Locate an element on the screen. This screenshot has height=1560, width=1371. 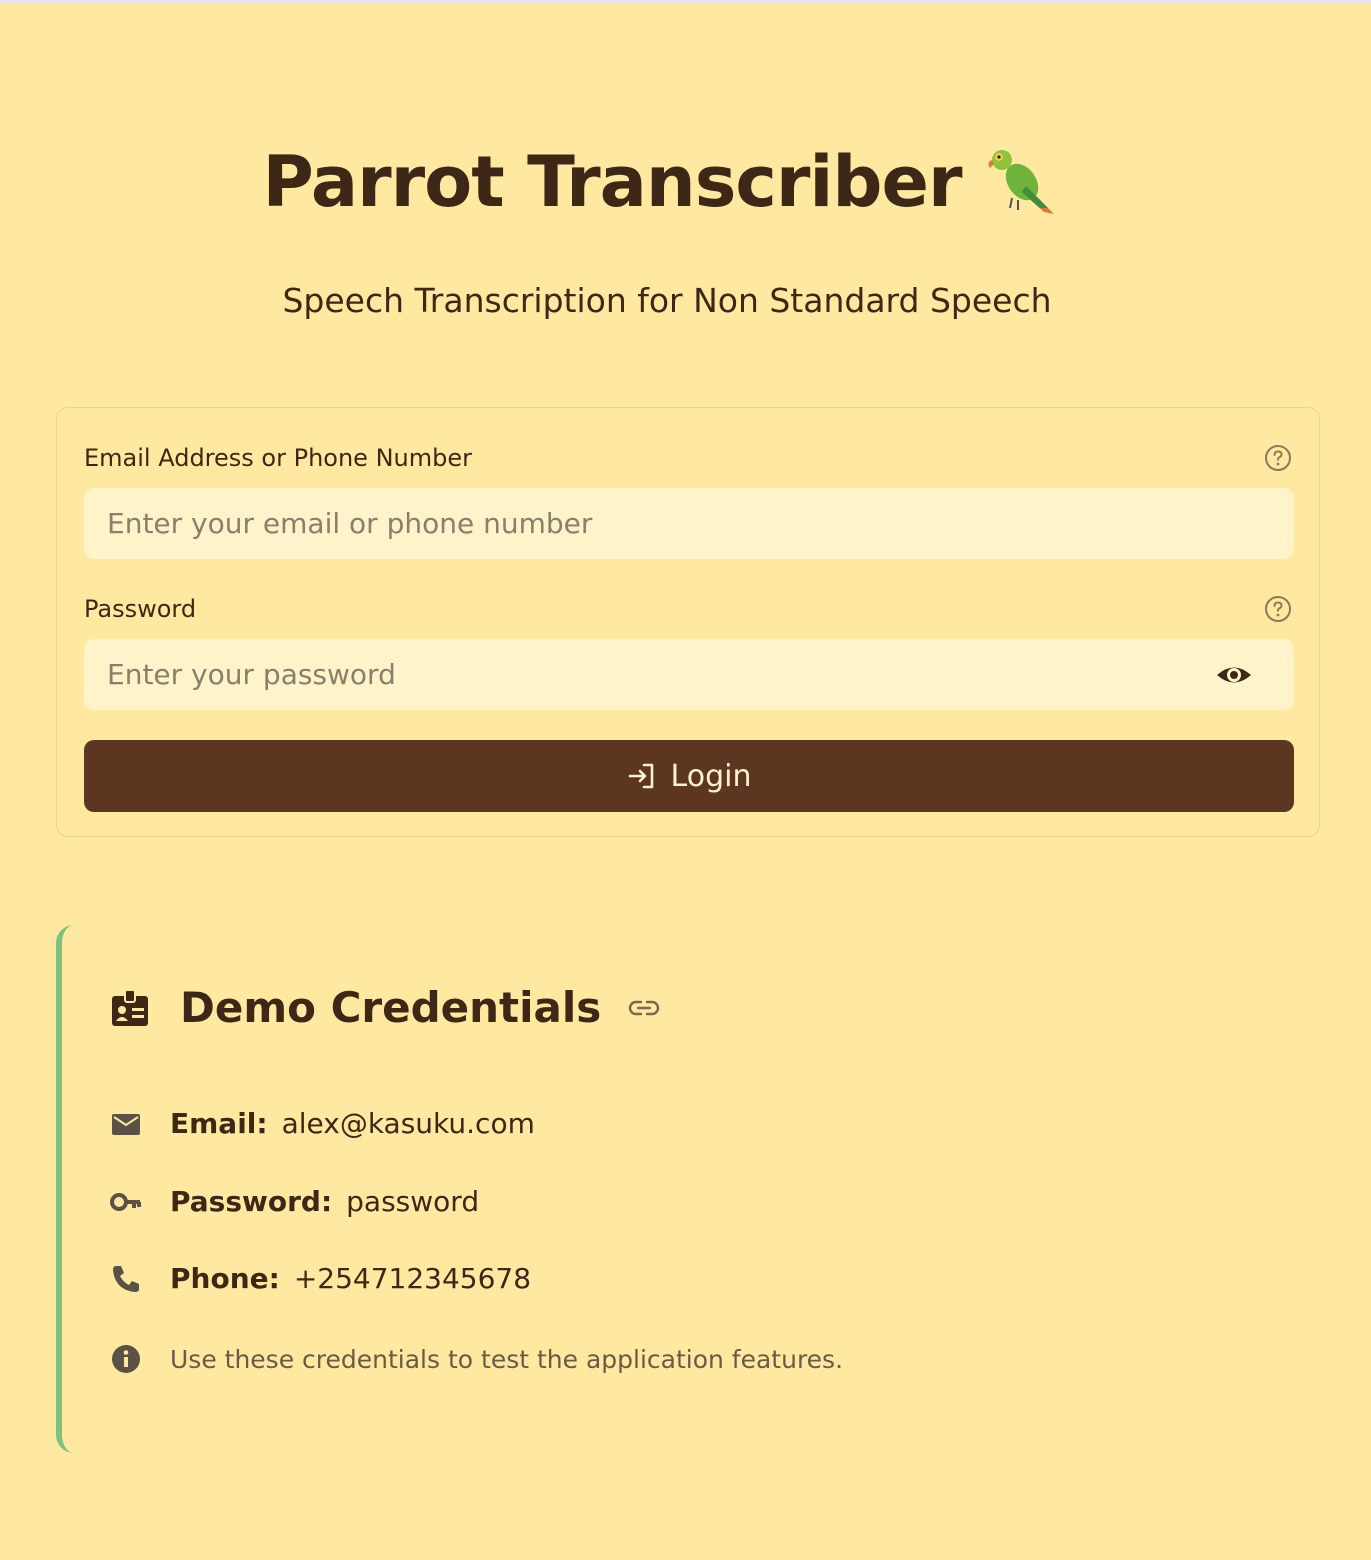
credential-key: Phone: is located at coordinates (225, 1278).